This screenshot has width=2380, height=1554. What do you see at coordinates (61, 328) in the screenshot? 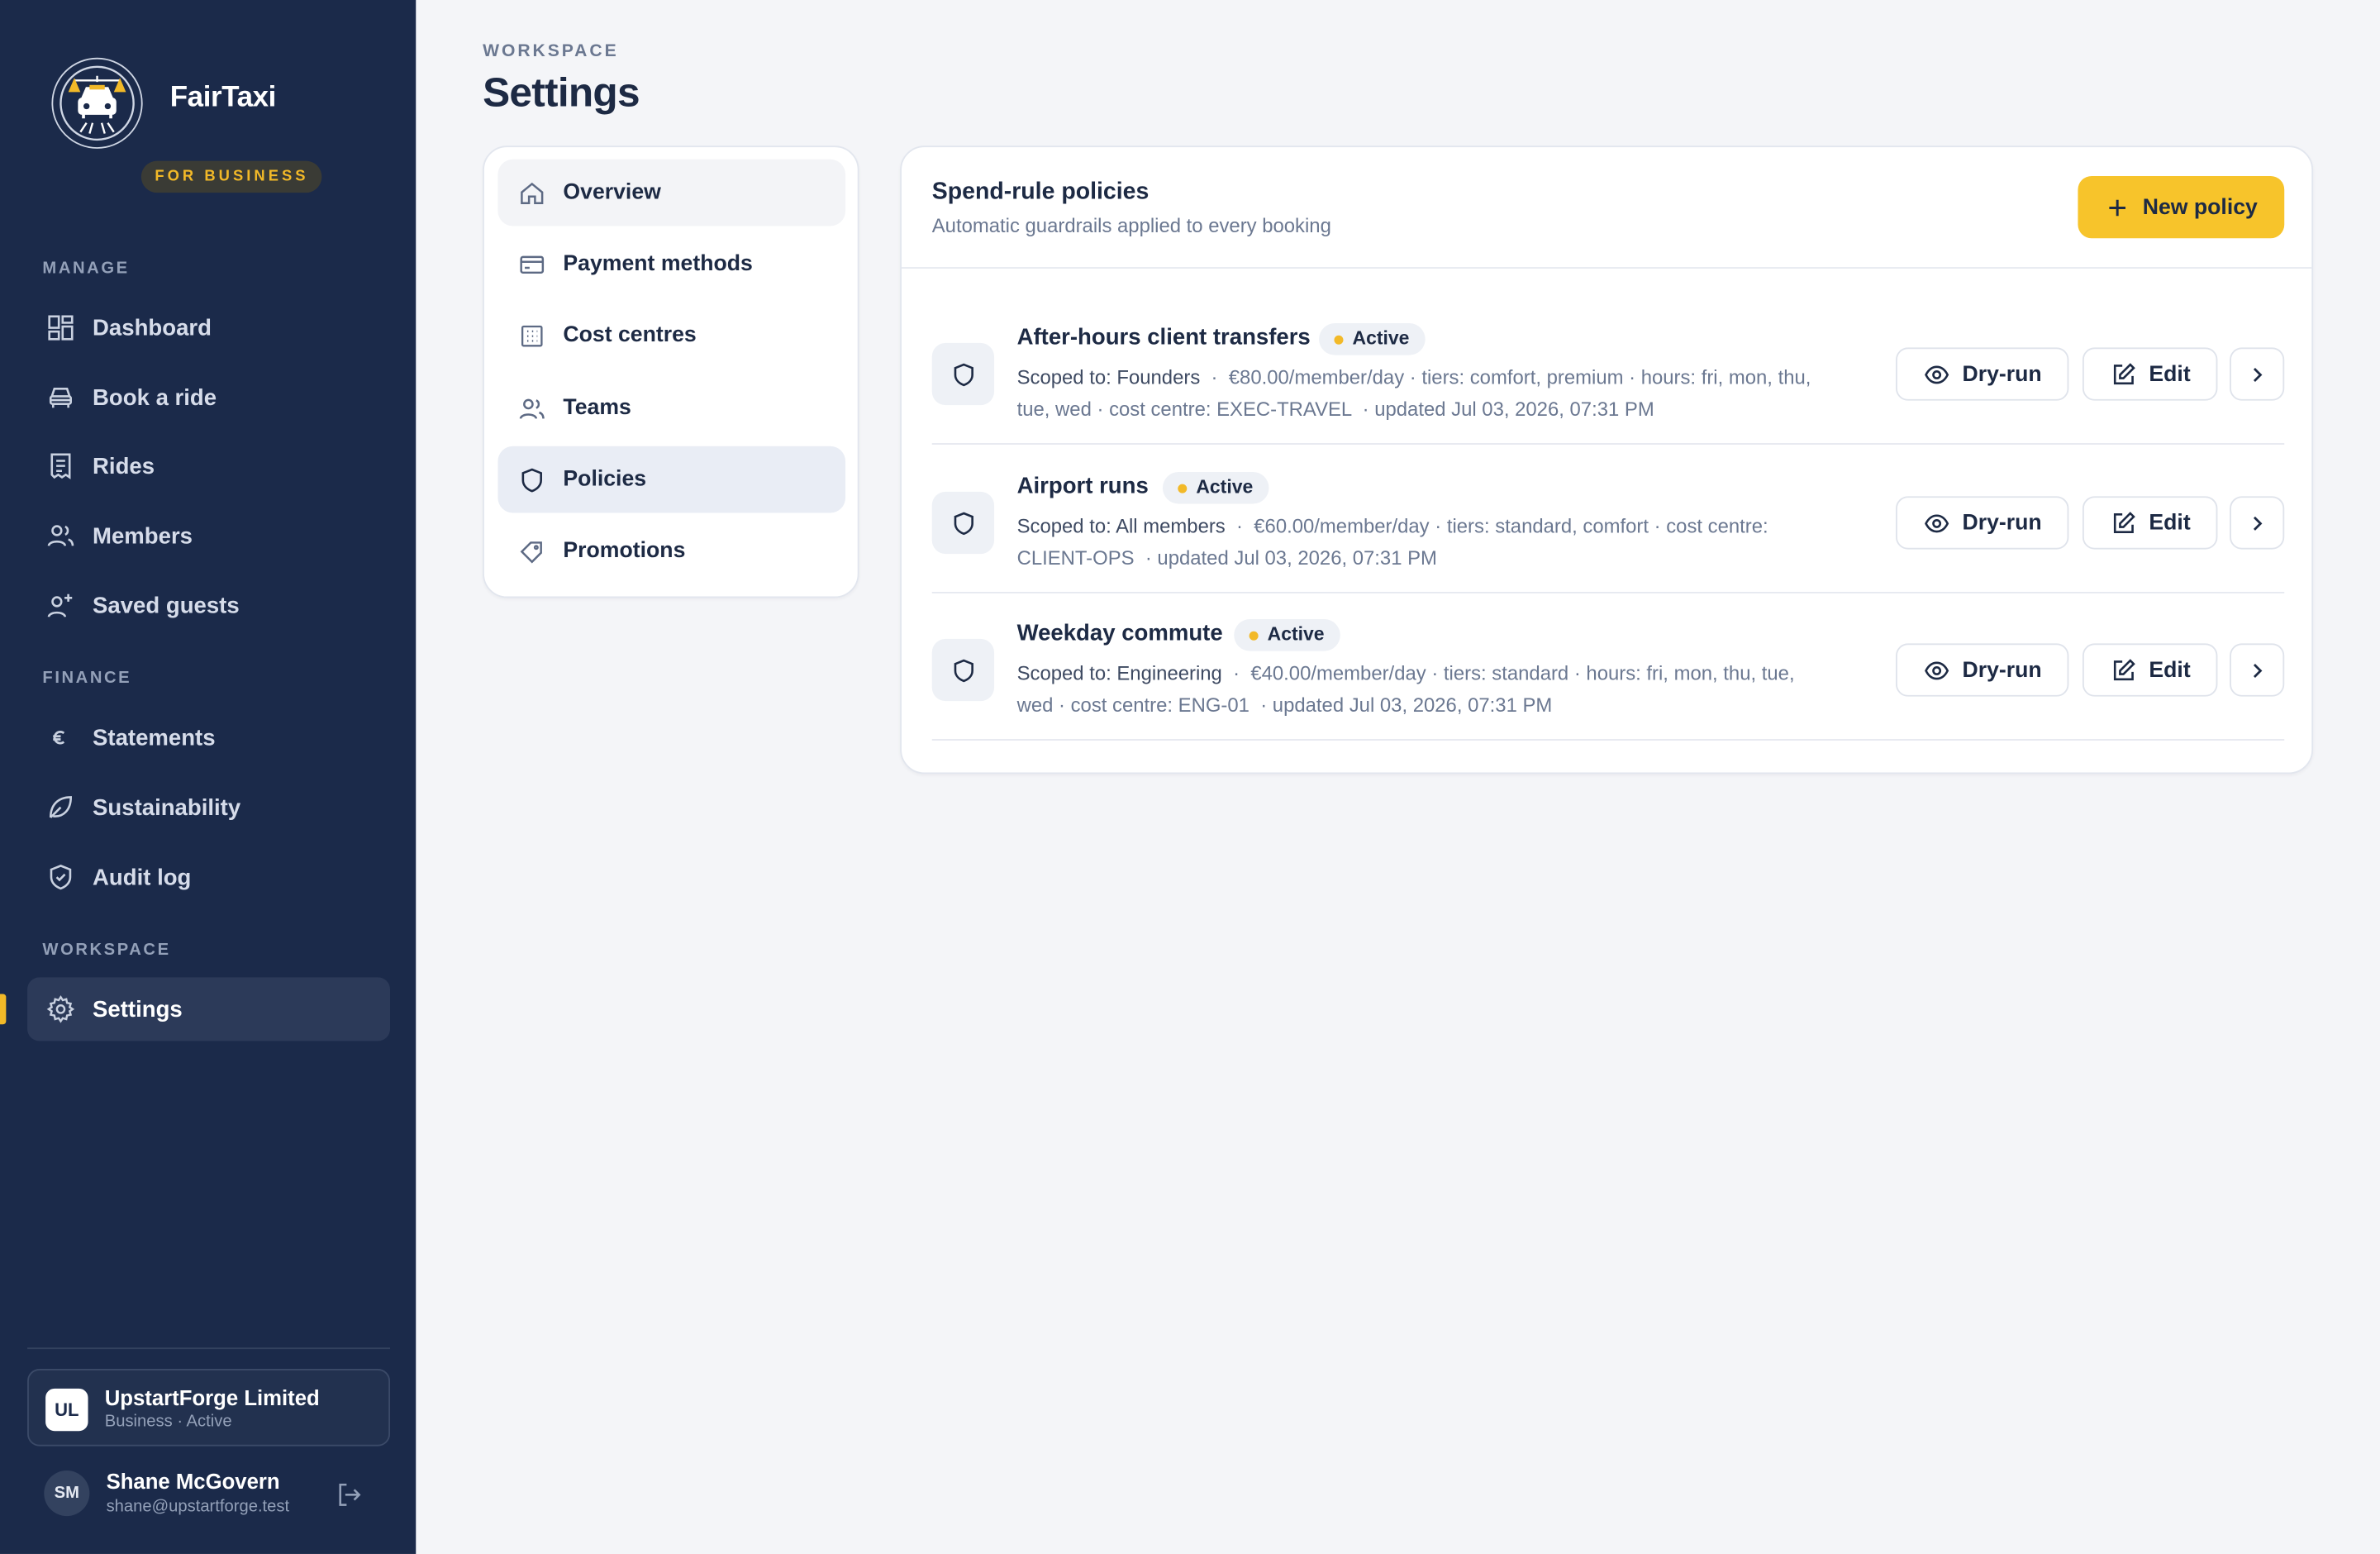
I see `dashboard-icon` at bounding box center [61, 328].